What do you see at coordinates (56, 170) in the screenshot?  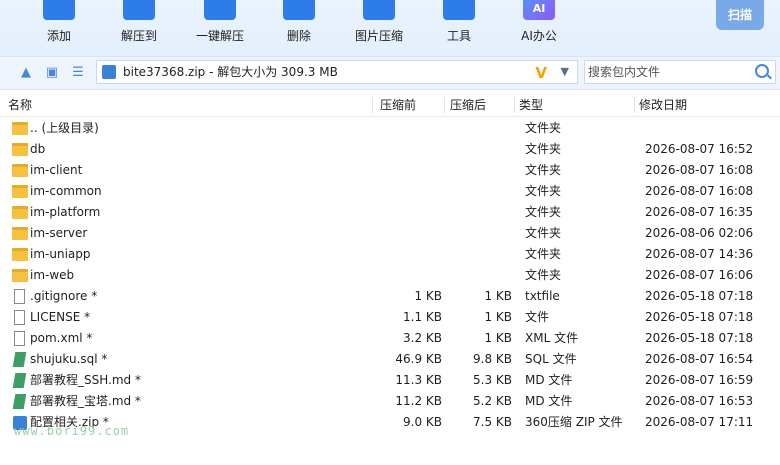 I see `row-name: im-client` at bounding box center [56, 170].